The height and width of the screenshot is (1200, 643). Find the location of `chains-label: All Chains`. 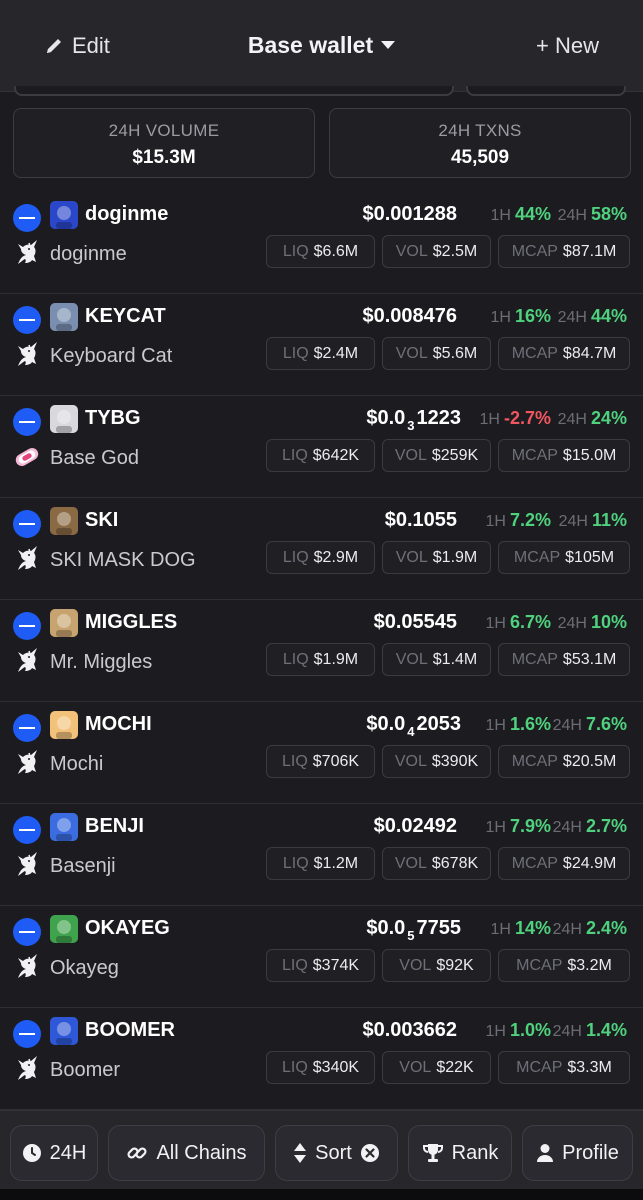

chains-label: All Chains is located at coordinates (201, 1152).